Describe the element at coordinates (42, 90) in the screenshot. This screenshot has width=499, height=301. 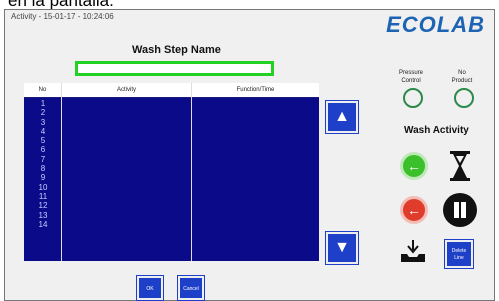
I see `header-no: No` at that location.